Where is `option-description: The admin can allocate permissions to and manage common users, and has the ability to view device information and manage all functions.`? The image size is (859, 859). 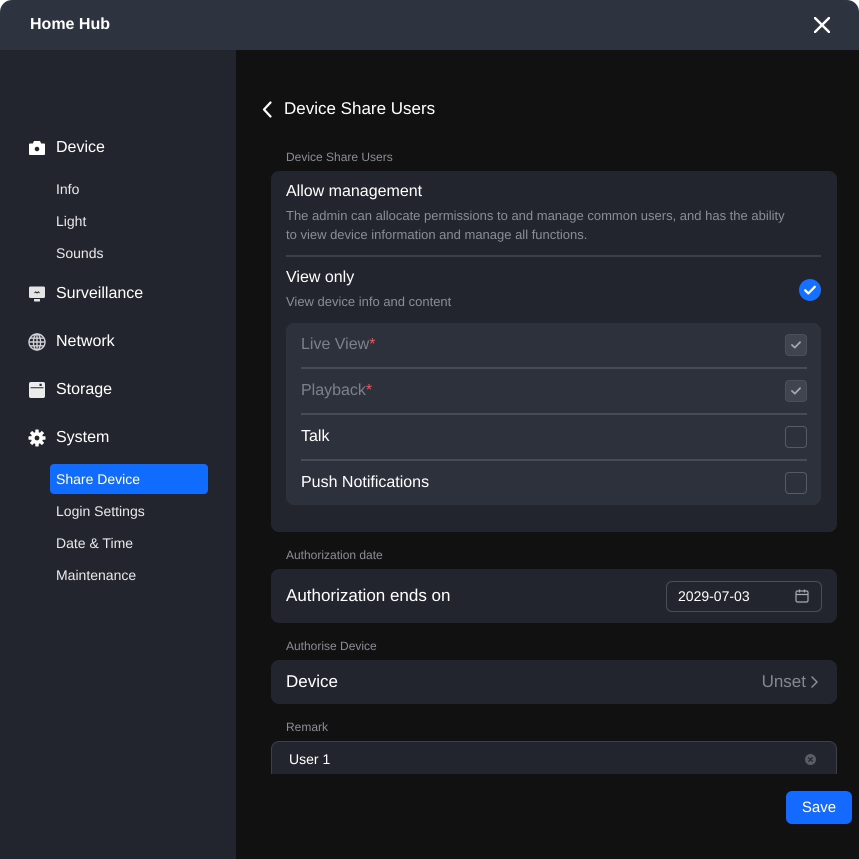
option-description: The admin can allocate permissions to and manage common users, and has the ability to view device information and manage all functions. is located at coordinates (536, 225).